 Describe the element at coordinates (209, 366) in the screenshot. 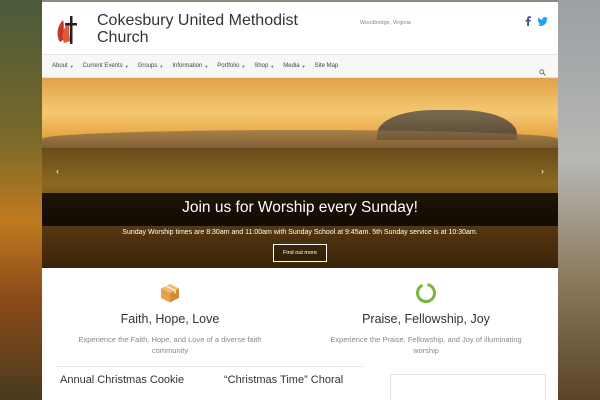

I see `section-divider` at that location.